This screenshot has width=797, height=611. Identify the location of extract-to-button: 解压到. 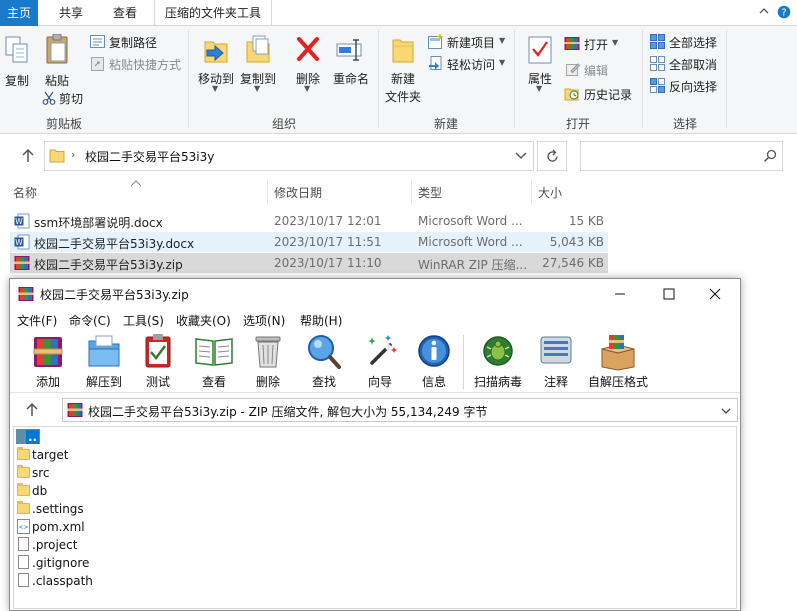
(104, 362).